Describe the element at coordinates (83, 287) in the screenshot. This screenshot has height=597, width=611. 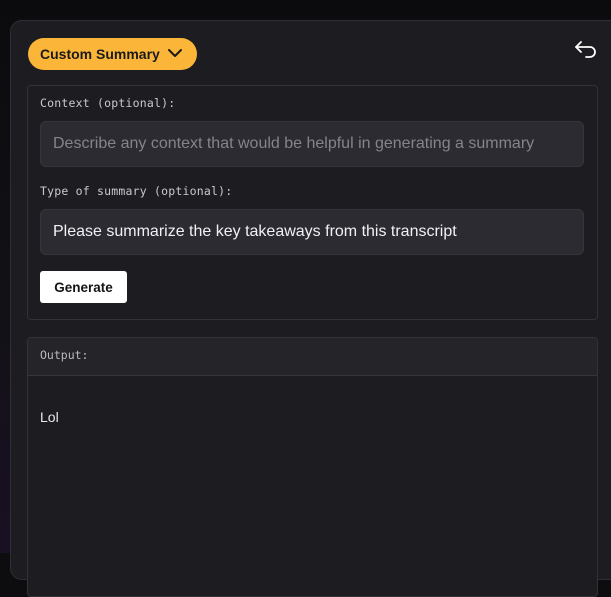
I see `generate-button: Generate` at that location.